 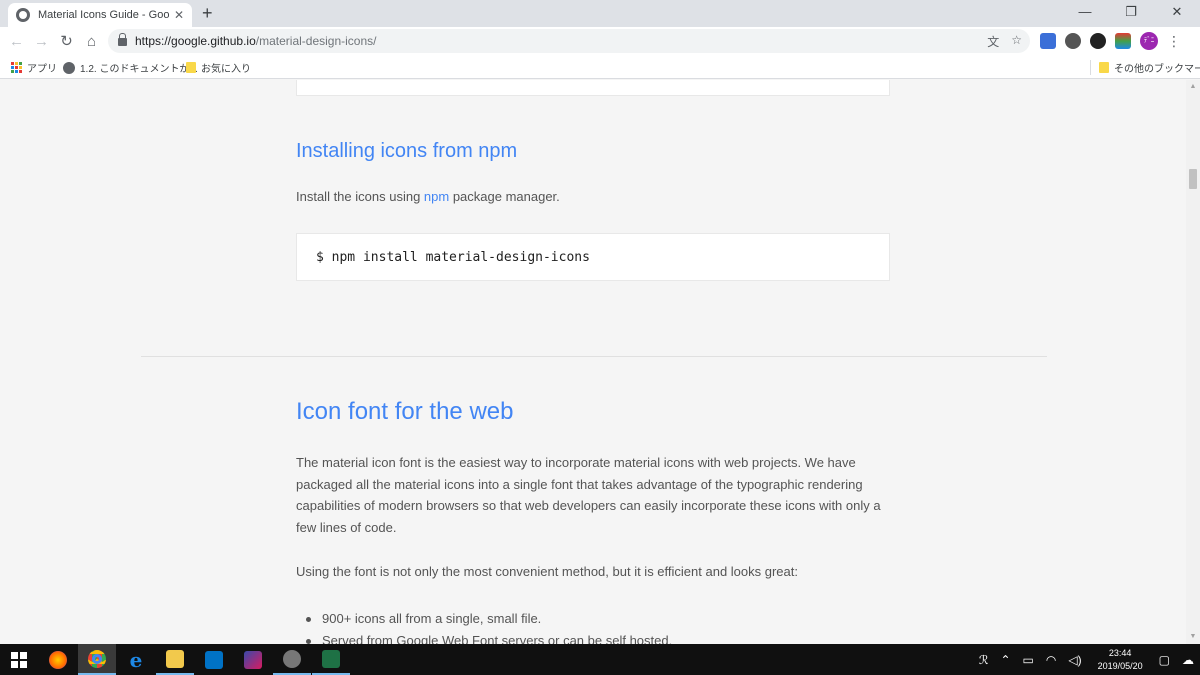 I want to click on npm-command-block: $ npm install material-design-icons, so click(x=593, y=257).